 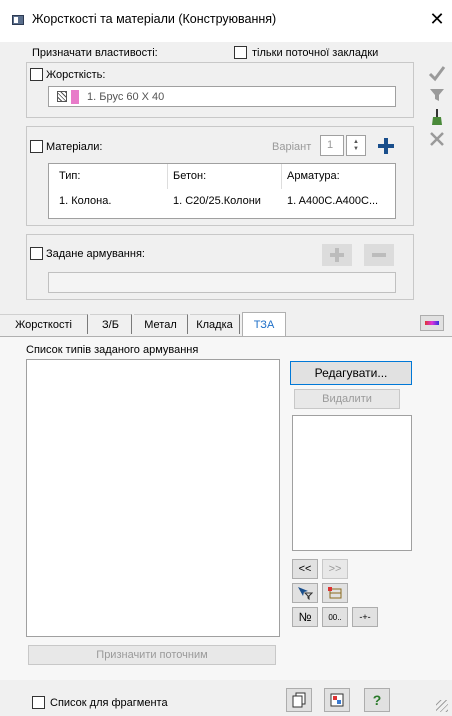 I want to click on stiffness-color-swatch, so click(x=75, y=97).